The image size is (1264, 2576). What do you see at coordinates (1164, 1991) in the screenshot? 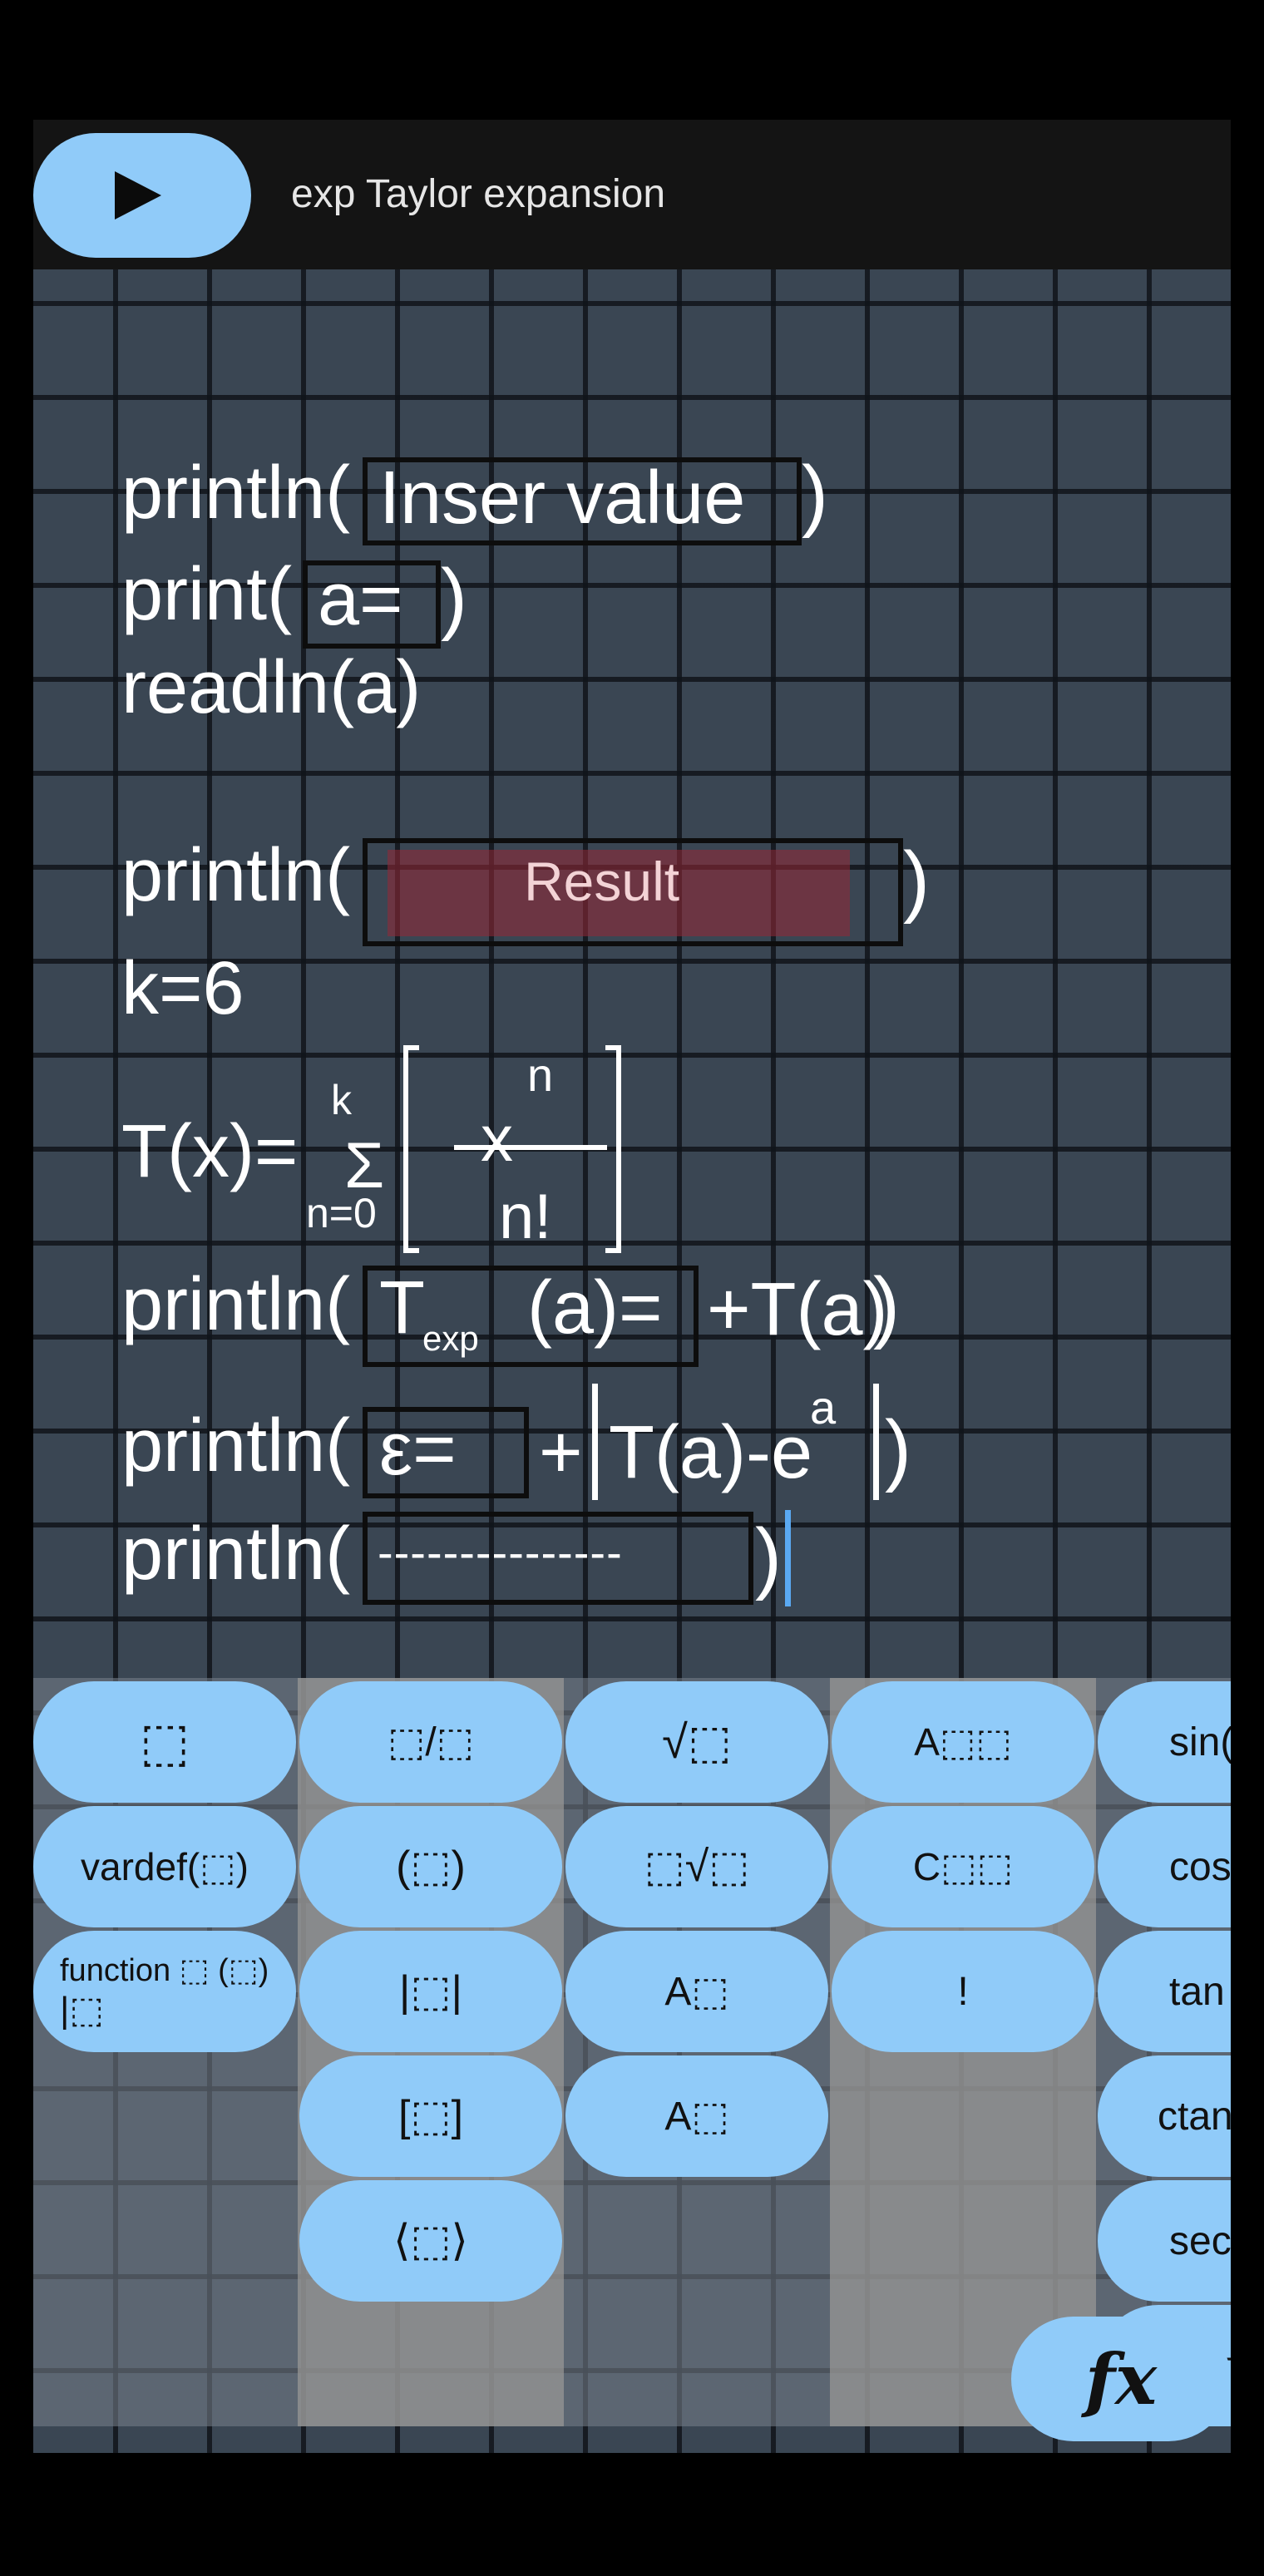
I see `key-tan: tan` at bounding box center [1164, 1991].